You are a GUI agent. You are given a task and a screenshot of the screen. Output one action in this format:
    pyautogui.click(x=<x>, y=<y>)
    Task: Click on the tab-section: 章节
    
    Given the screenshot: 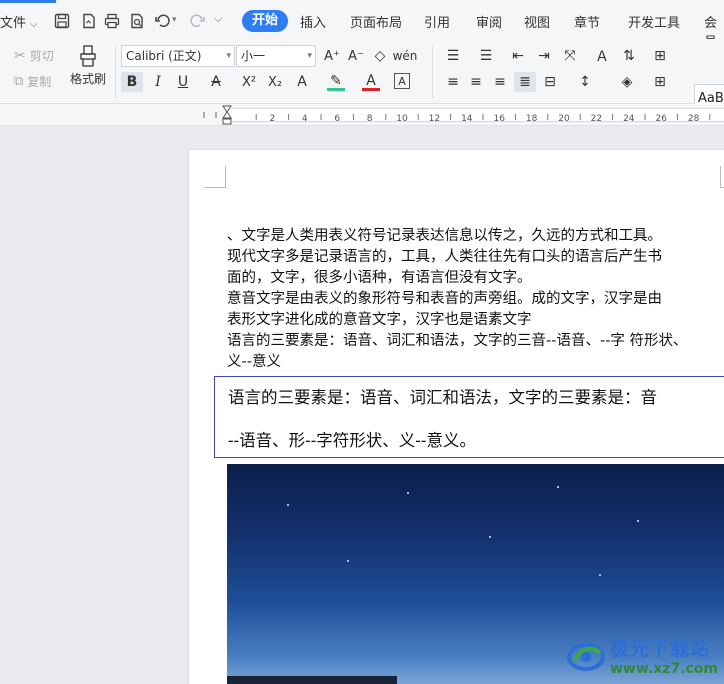 What is the action you would take?
    pyautogui.click(x=587, y=21)
    